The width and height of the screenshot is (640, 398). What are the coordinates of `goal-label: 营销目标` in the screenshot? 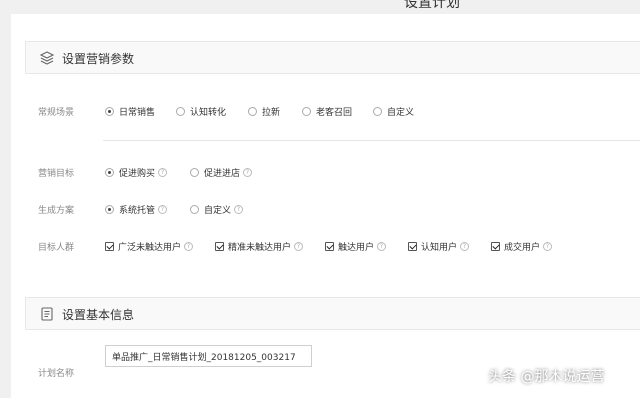 It's located at (56, 174).